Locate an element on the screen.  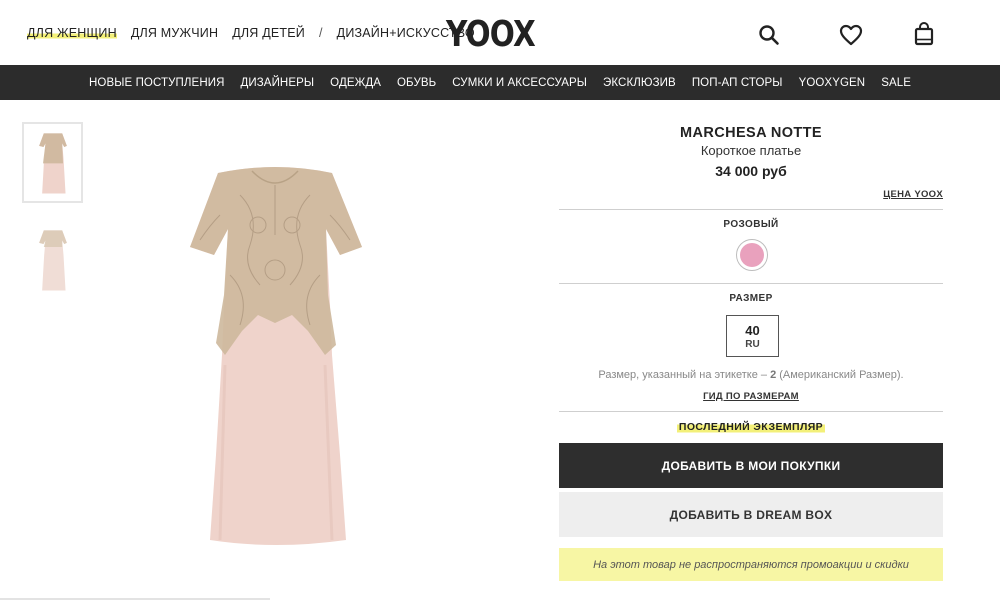
product-type: Короткое платье is located at coordinates (751, 150).